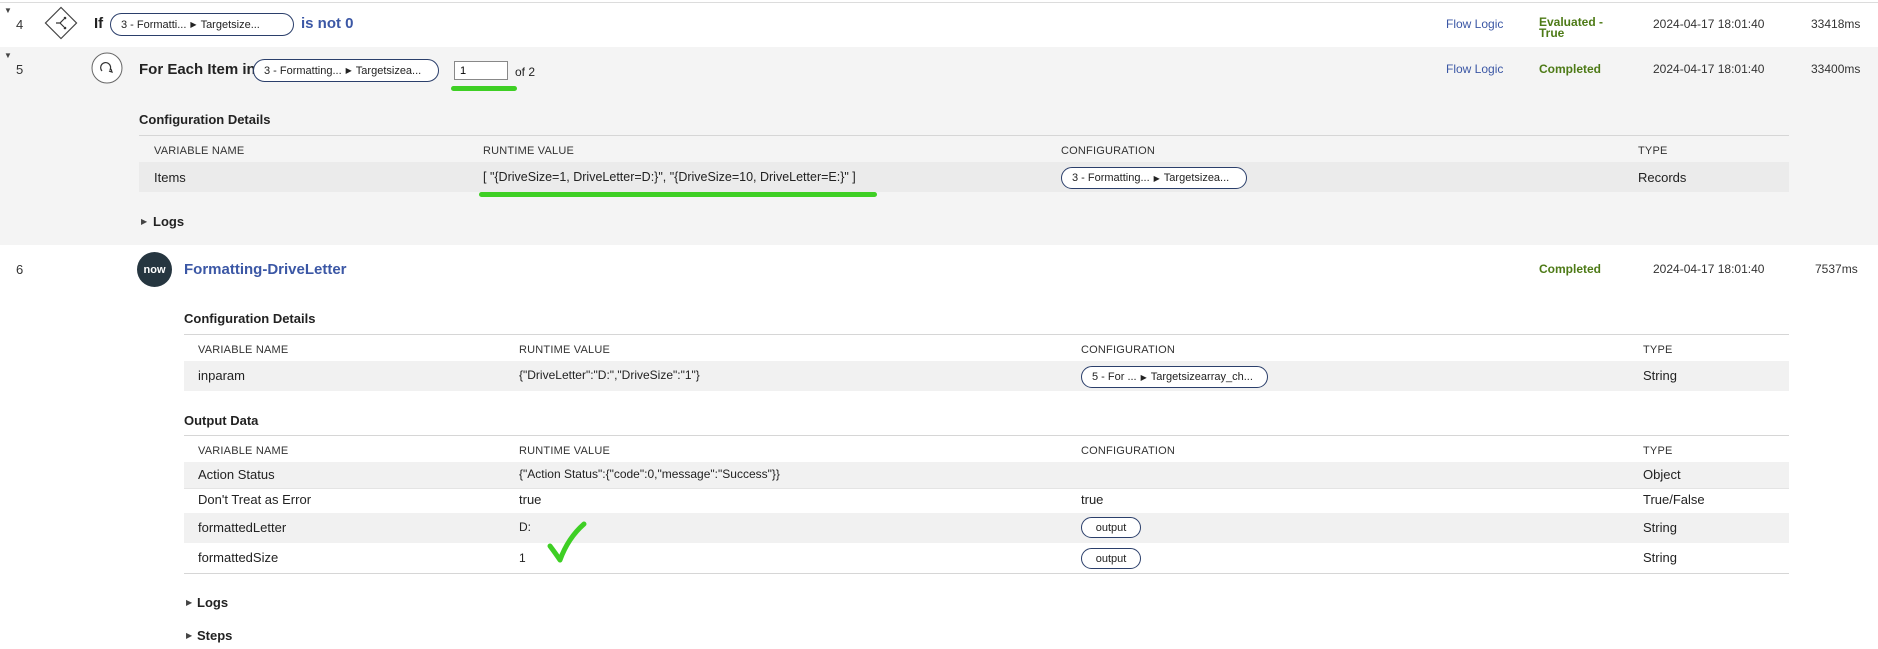 This screenshot has height=649, width=1878. I want to click on duration: 33418ms, so click(1836, 24).